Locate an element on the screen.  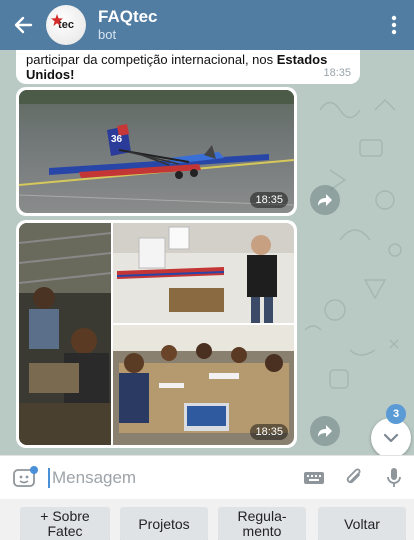
menu-button is located at coordinates (394, 25).